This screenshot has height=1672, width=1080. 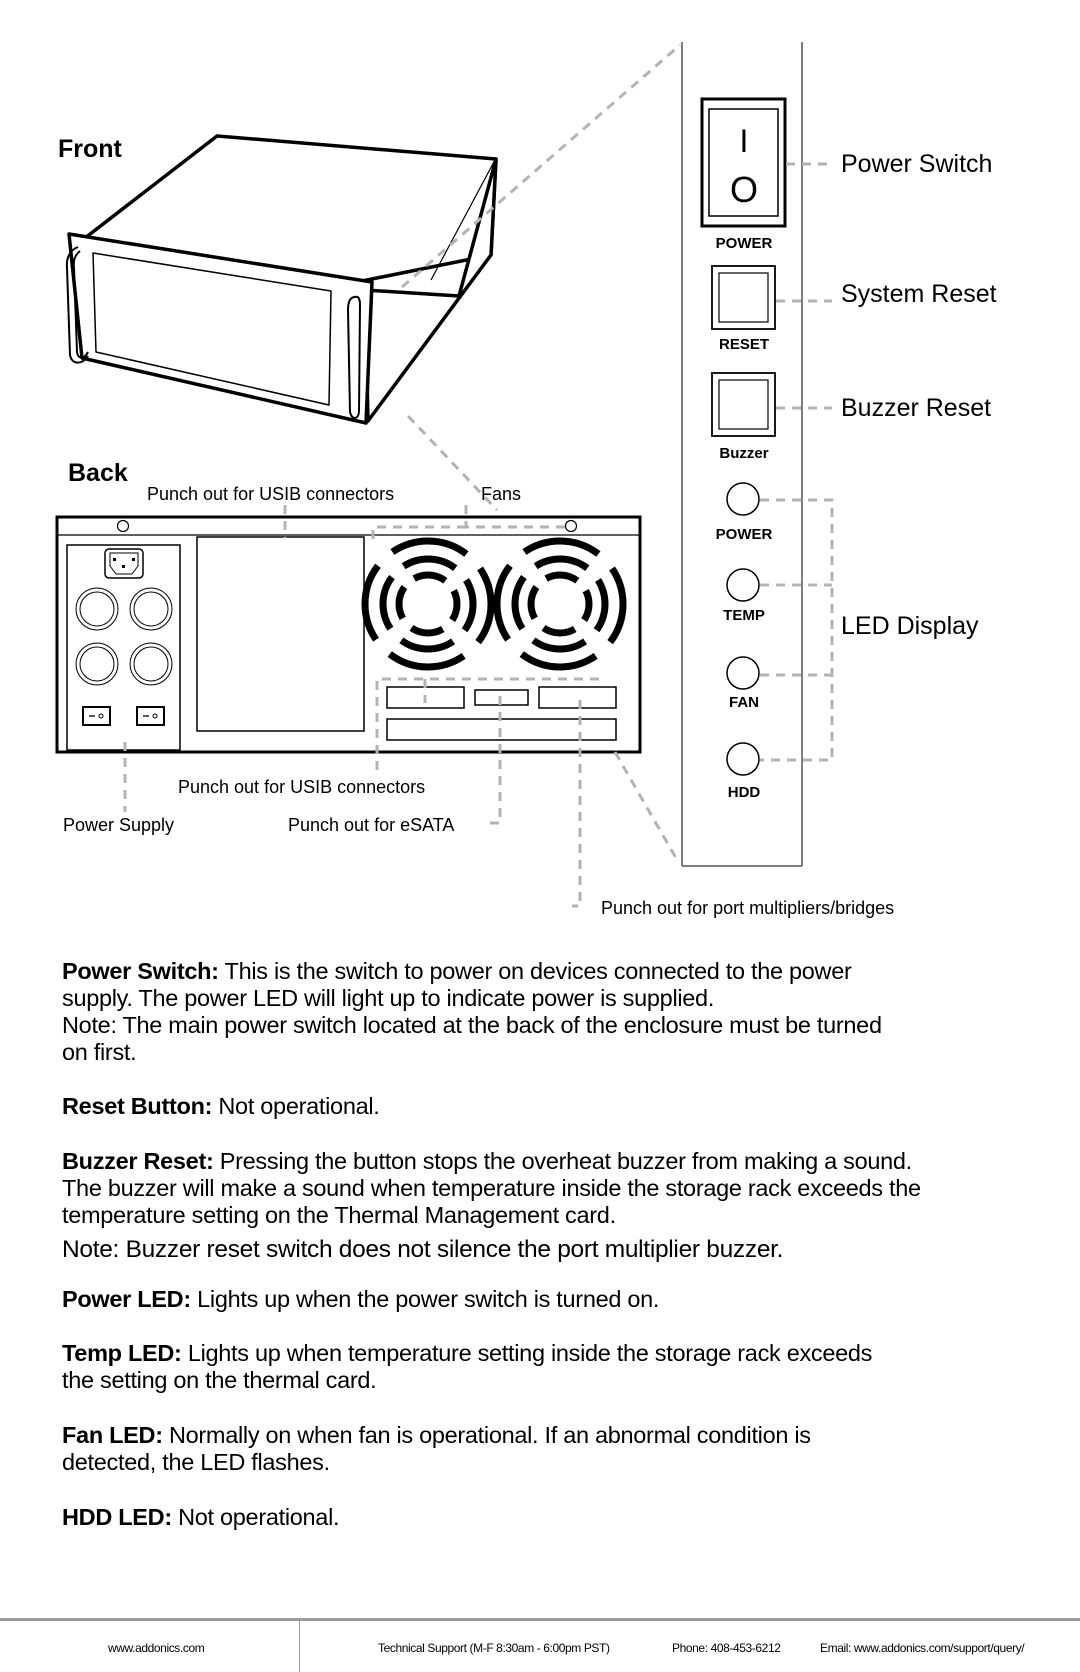 I want to click on front-enclosure-illustration, so click(x=281, y=279).